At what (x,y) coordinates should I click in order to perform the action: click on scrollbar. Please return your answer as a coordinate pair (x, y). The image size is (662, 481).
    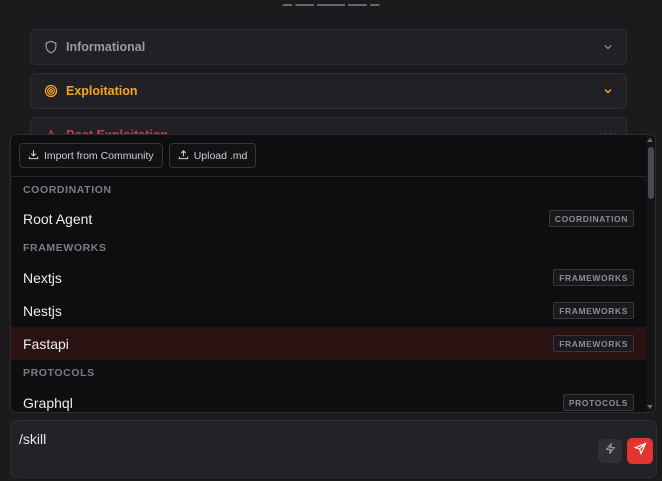
    Looking at the image, I should click on (650, 273).